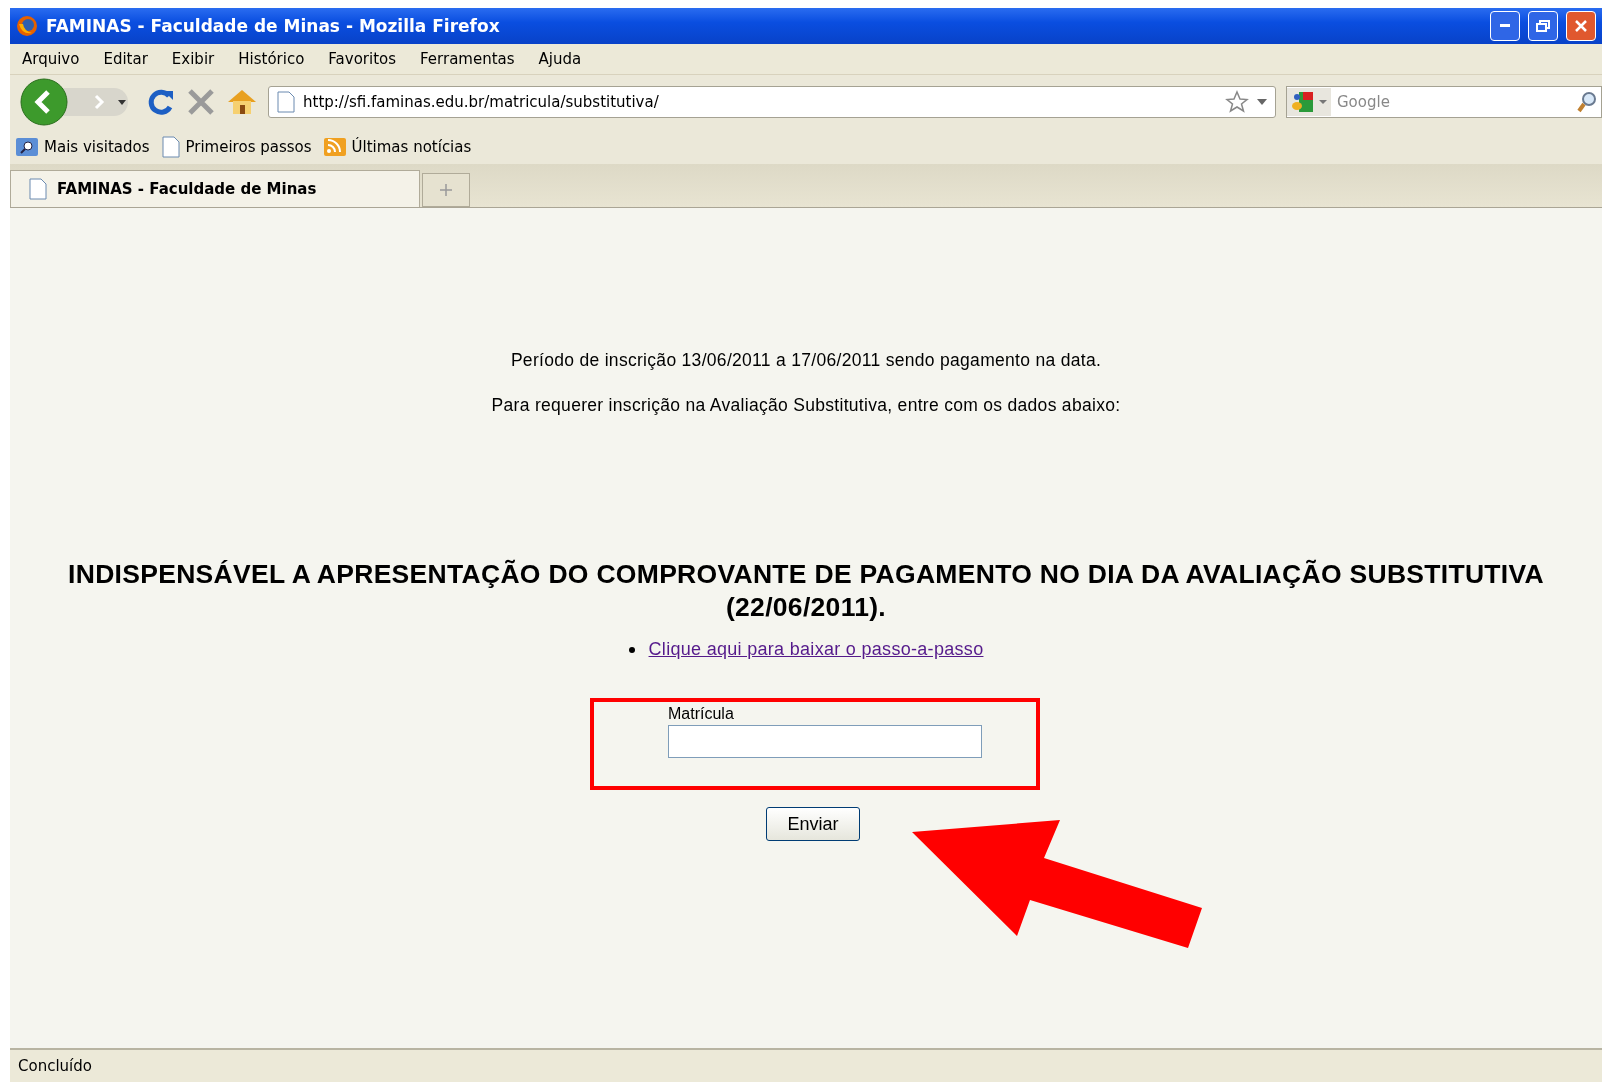  What do you see at coordinates (215, 188) in the screenshot?
I see `browser-tab: FAMINAS - Faculdade de Minas` at bounding box center [215, 188].